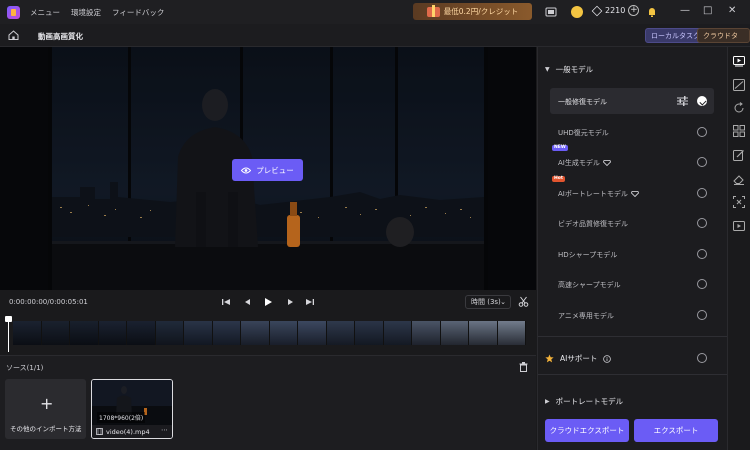  I want to click on playhead, so click(8, 334).